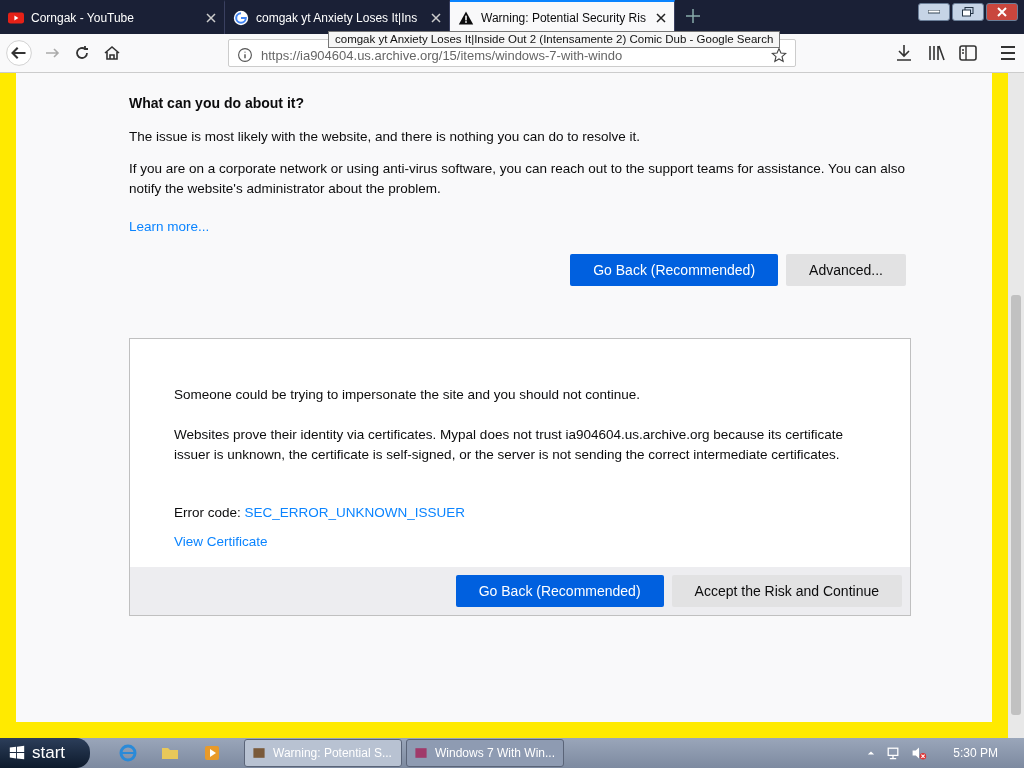 This screenshot has width=1024, height=768. I want to click on restore-button, so click(968, 12).